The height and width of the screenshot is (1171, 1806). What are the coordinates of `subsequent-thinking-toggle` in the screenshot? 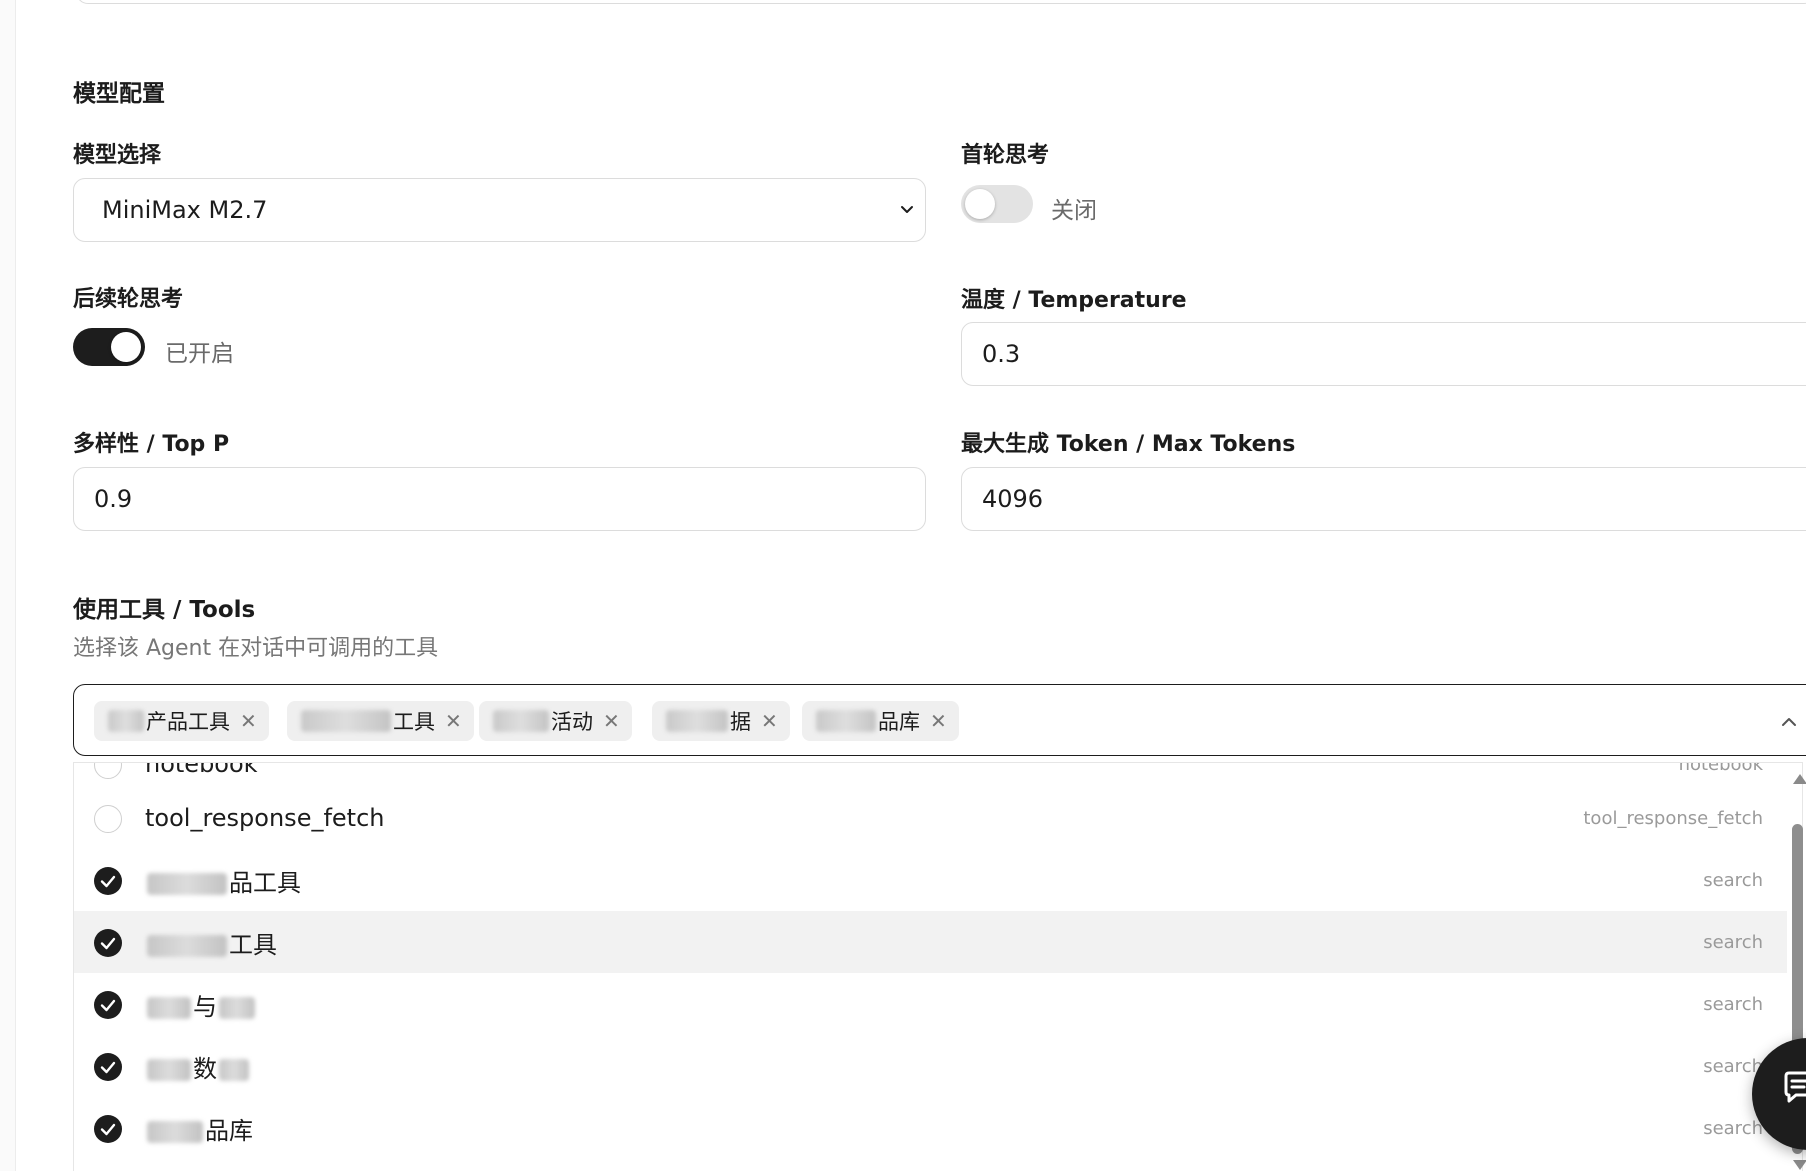 It's located at (109, 347).